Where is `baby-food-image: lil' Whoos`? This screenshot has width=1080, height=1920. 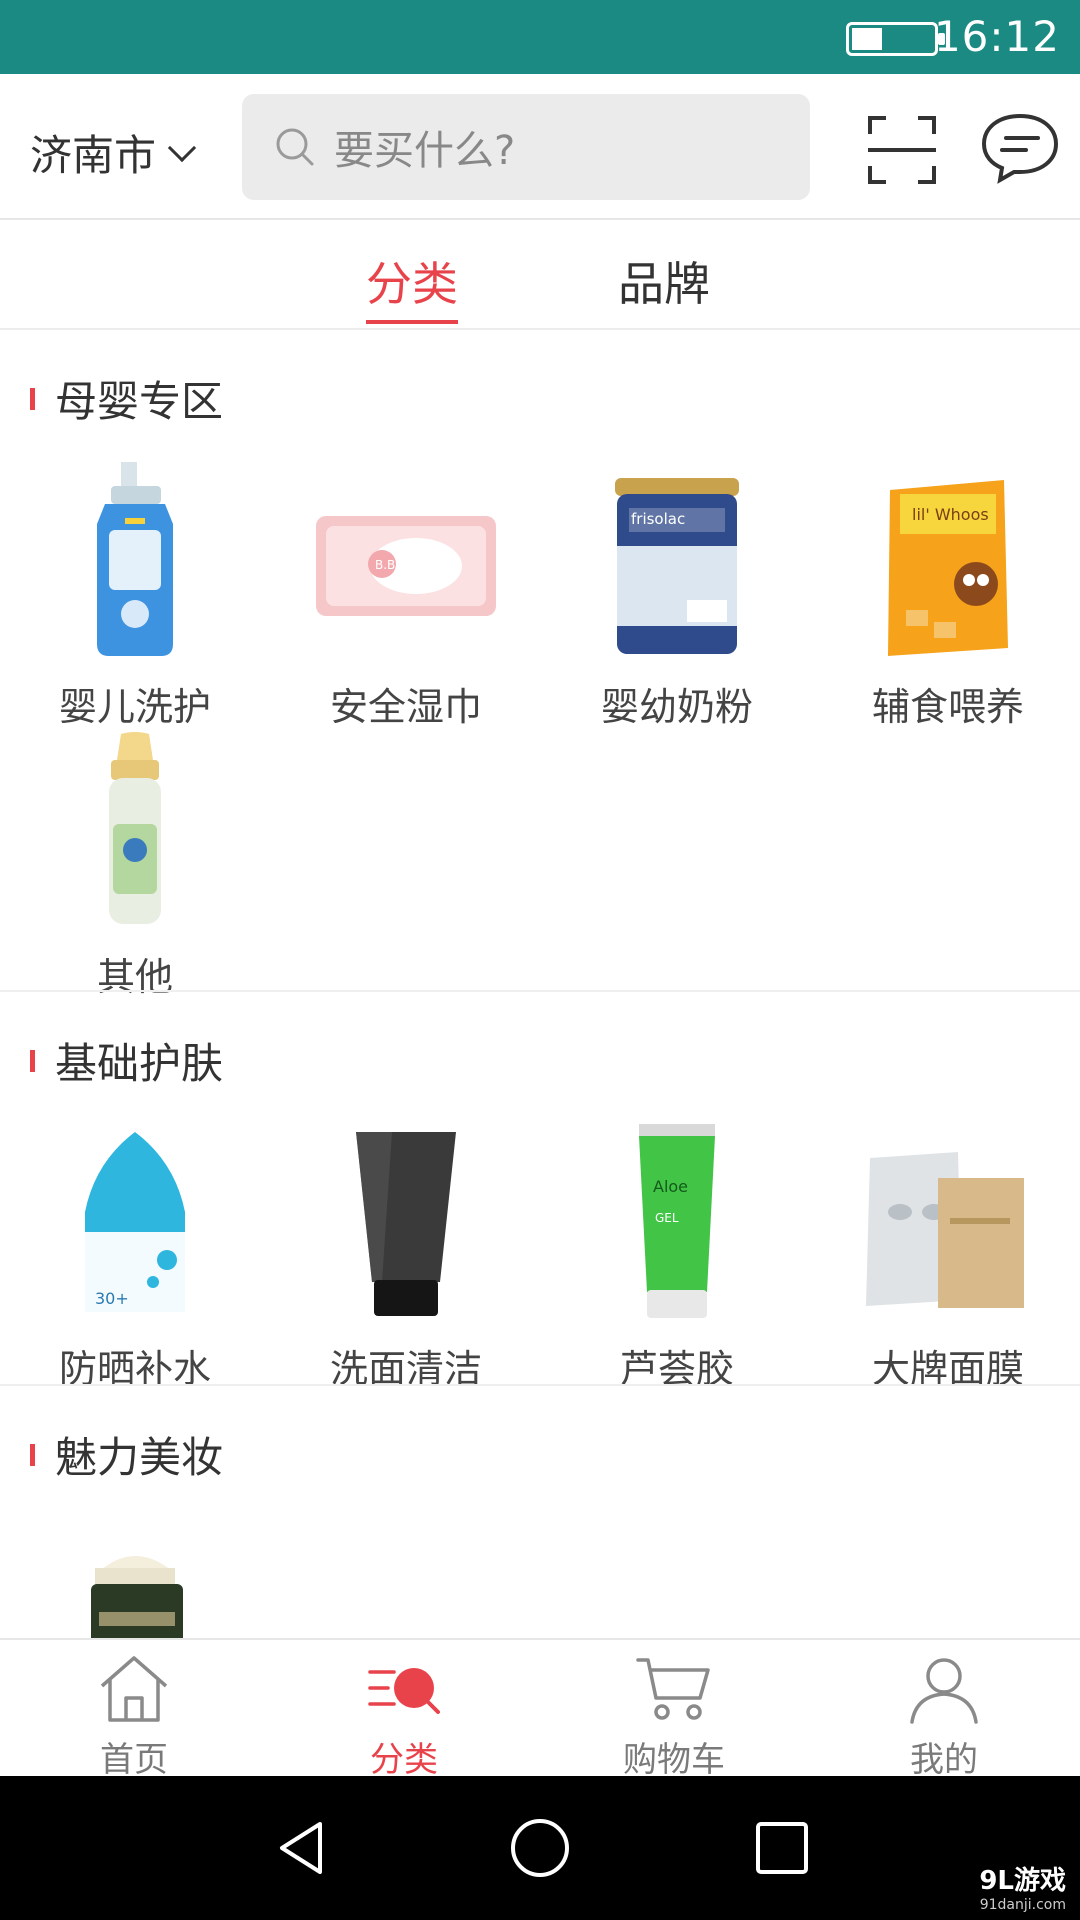 baby-food-image: lil' Whoos is located at coordinates (948, 560).